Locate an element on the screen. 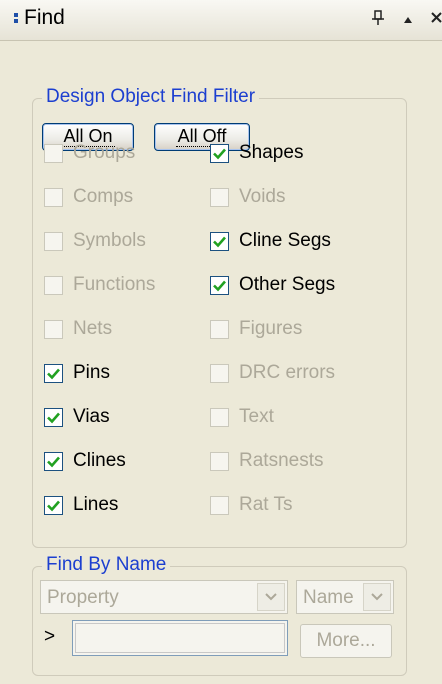 This screenshot has height=684, width=442. checkbox-label: Rat Ts is located at coordinates (266, 504).